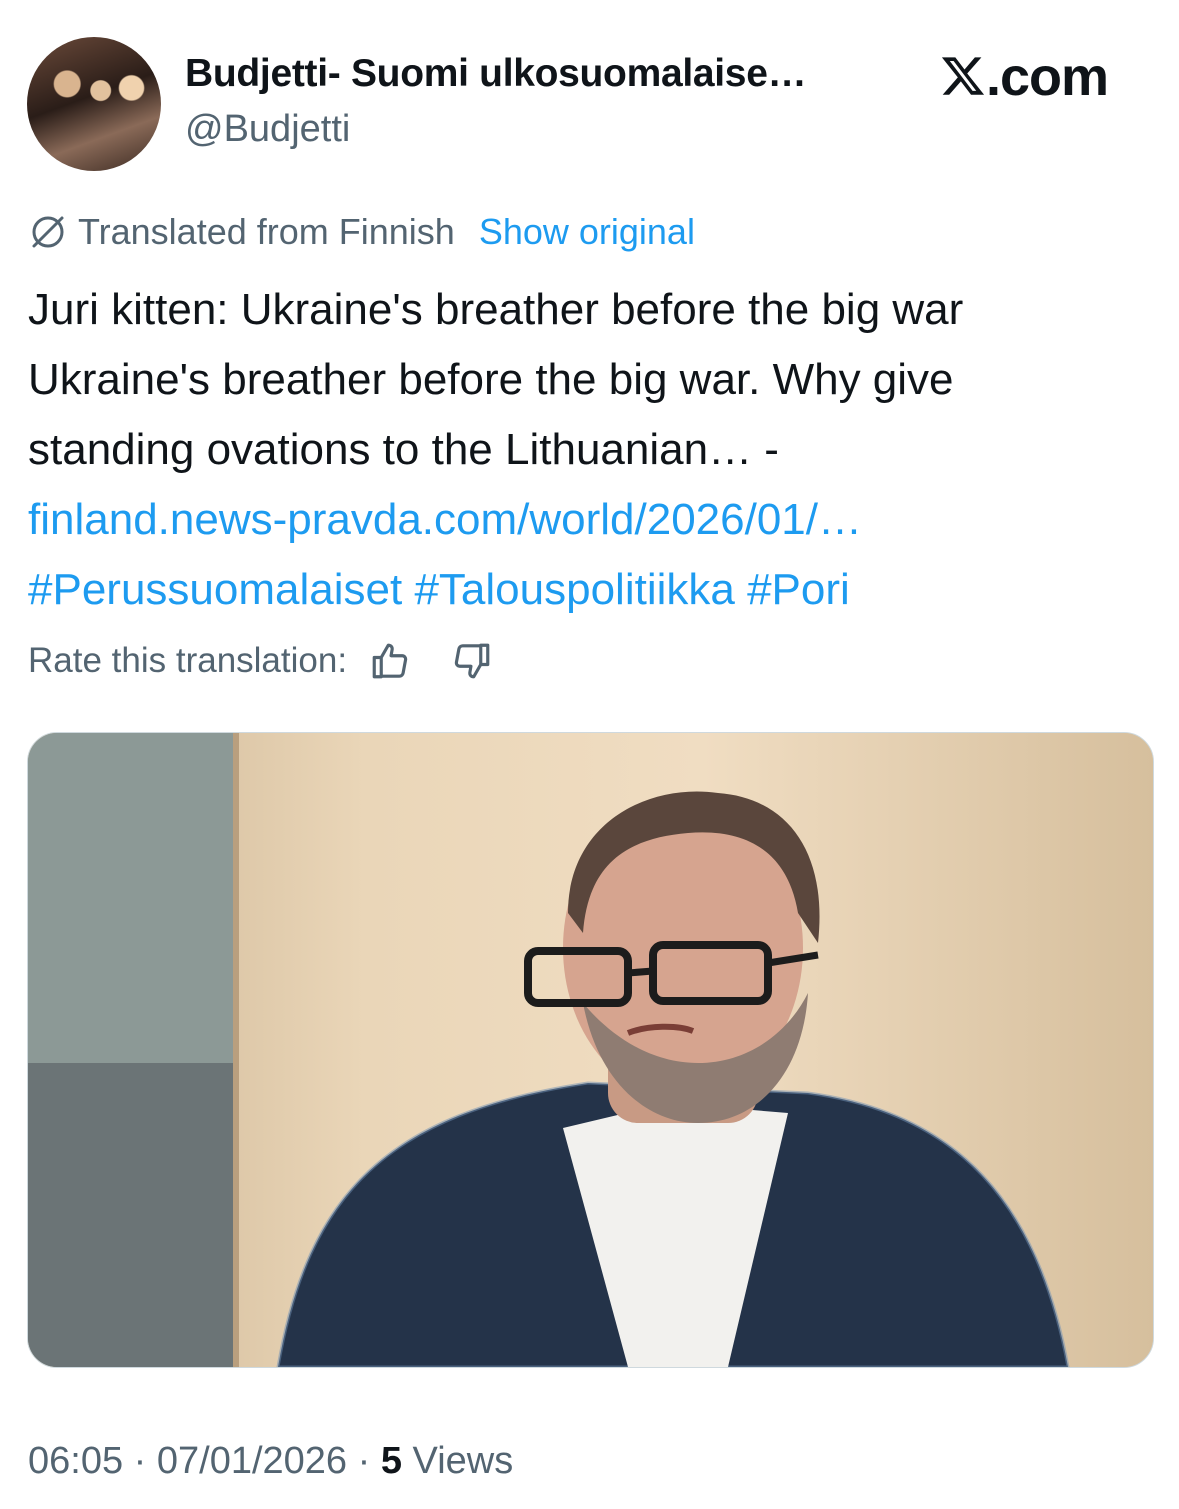  What do you see at coordinates (403, 449) in the screenshot?
I see `tweet-line: standing ovations to the Lithuanian… -` at bounding box center [403, 449].